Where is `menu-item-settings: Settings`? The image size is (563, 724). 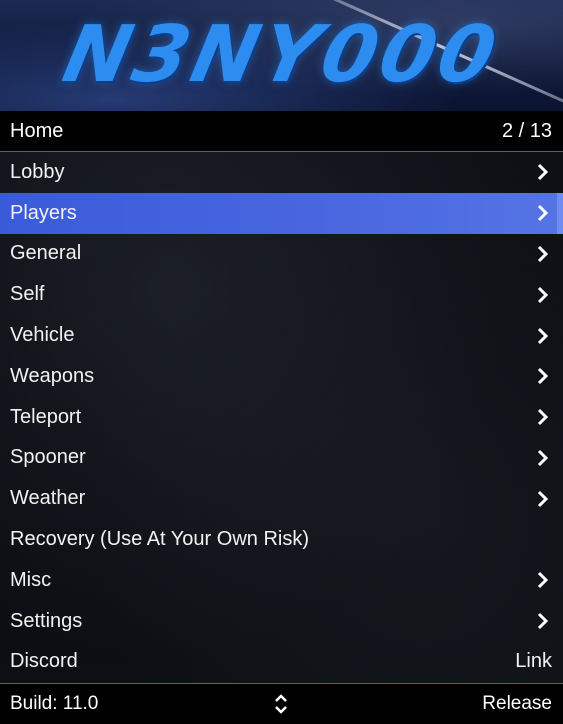 menu-item-settings: Settings is located at coordinates (281, 621).